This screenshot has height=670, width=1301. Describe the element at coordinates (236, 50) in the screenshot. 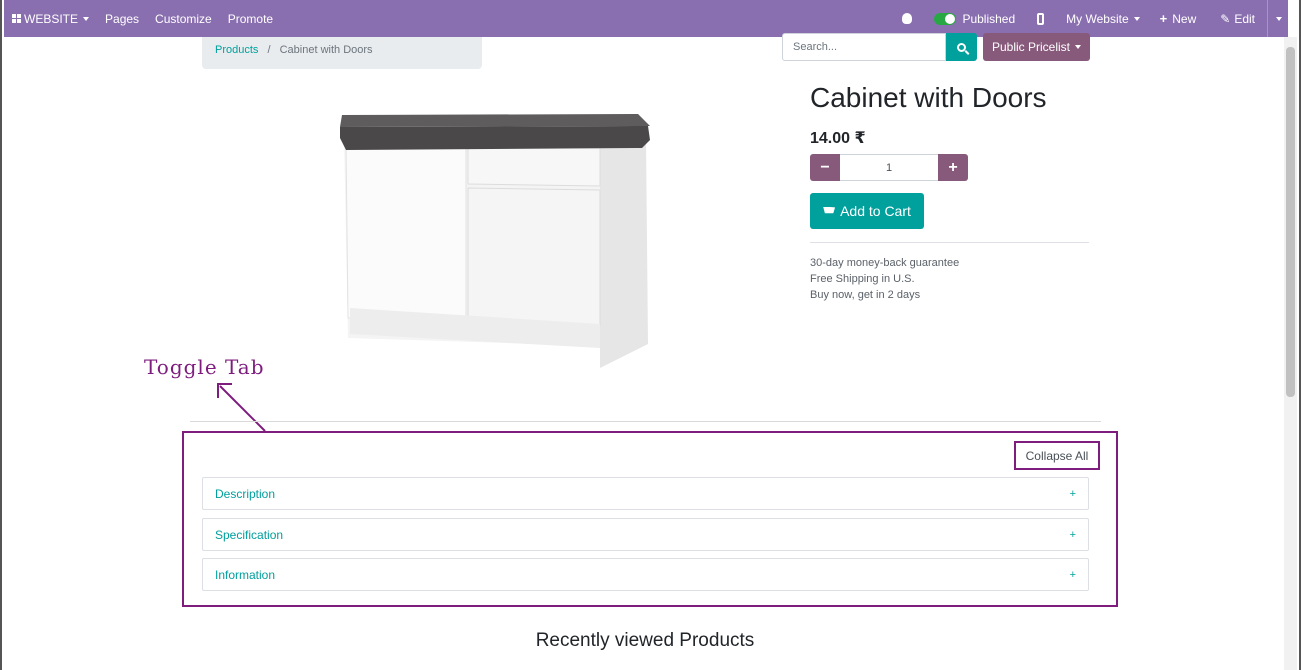

I see `breadcrumb-products-link: Products` at that location.